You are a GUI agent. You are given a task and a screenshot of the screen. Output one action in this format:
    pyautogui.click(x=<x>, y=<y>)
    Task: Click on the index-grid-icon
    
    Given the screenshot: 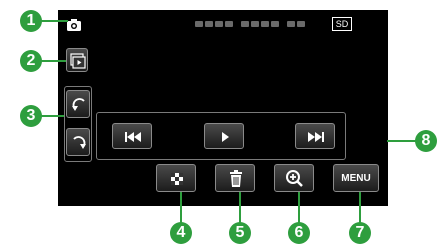 What is the action you would take?
    pyautogui.click(x=177, y=179)
    